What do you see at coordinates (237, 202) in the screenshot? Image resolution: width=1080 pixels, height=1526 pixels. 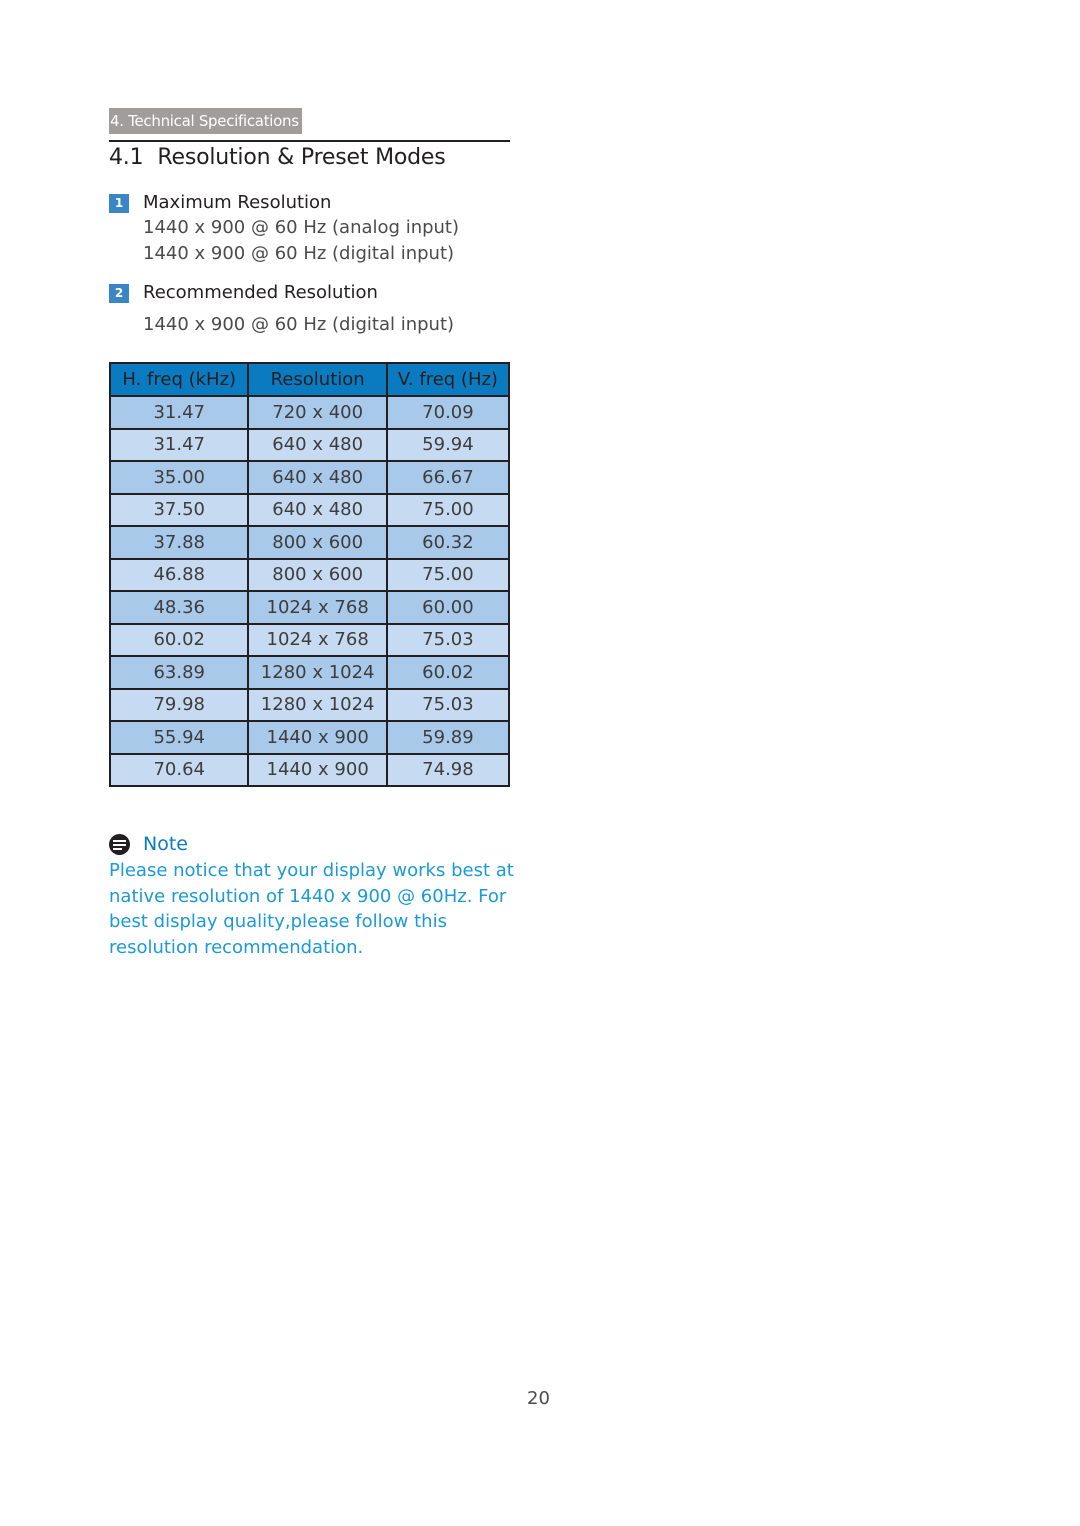 I see `item-heading: Maximum Resolution` at bounding box center [237, 202].